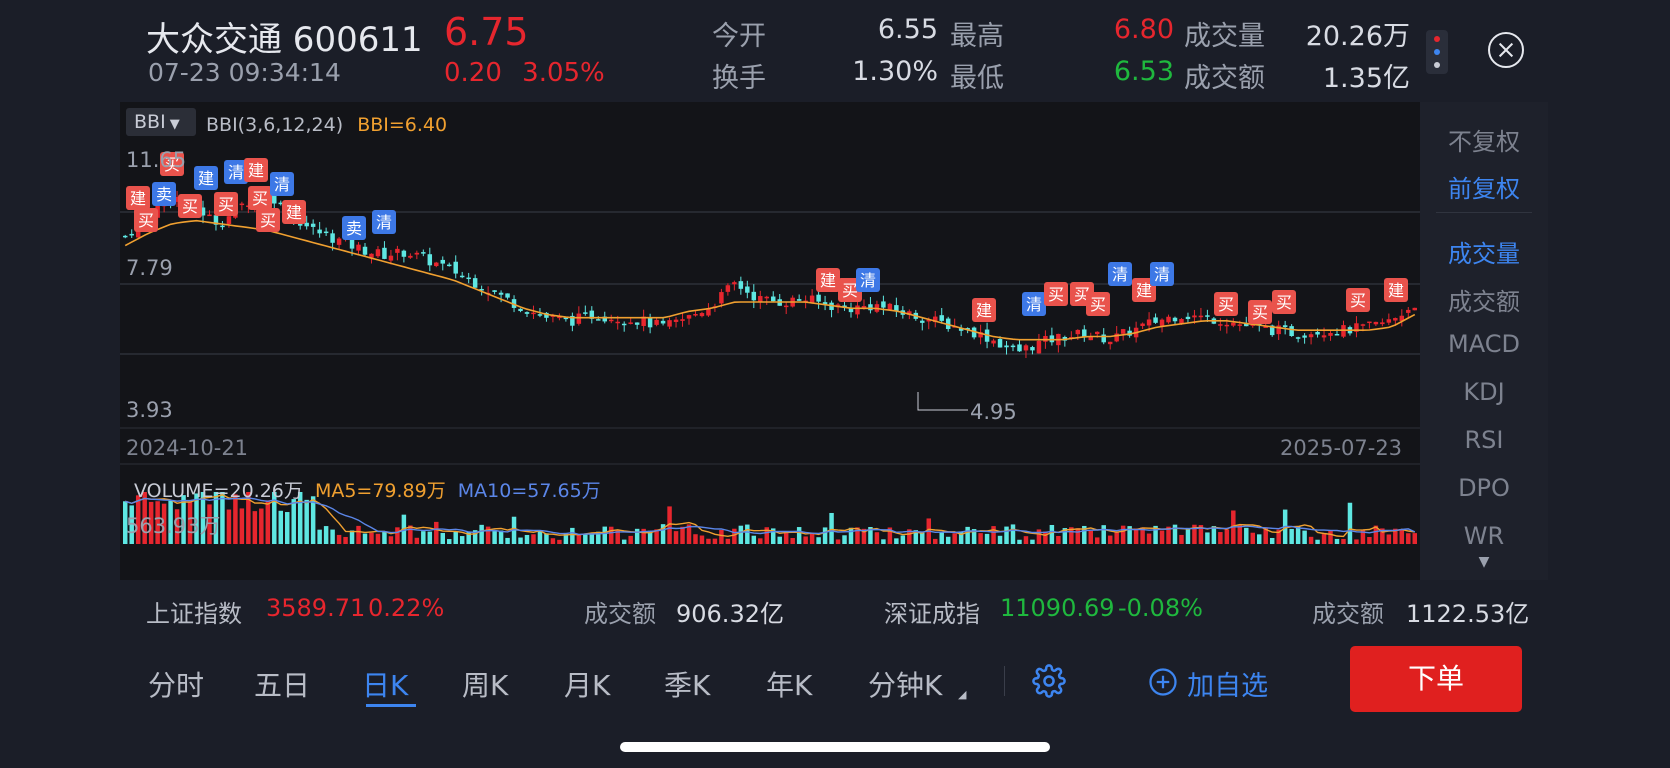 The image size is (1670, 768). Describe the element at coordinates (176, 684) in the screenshot. I see `tab-intraday: 分时` at that location.